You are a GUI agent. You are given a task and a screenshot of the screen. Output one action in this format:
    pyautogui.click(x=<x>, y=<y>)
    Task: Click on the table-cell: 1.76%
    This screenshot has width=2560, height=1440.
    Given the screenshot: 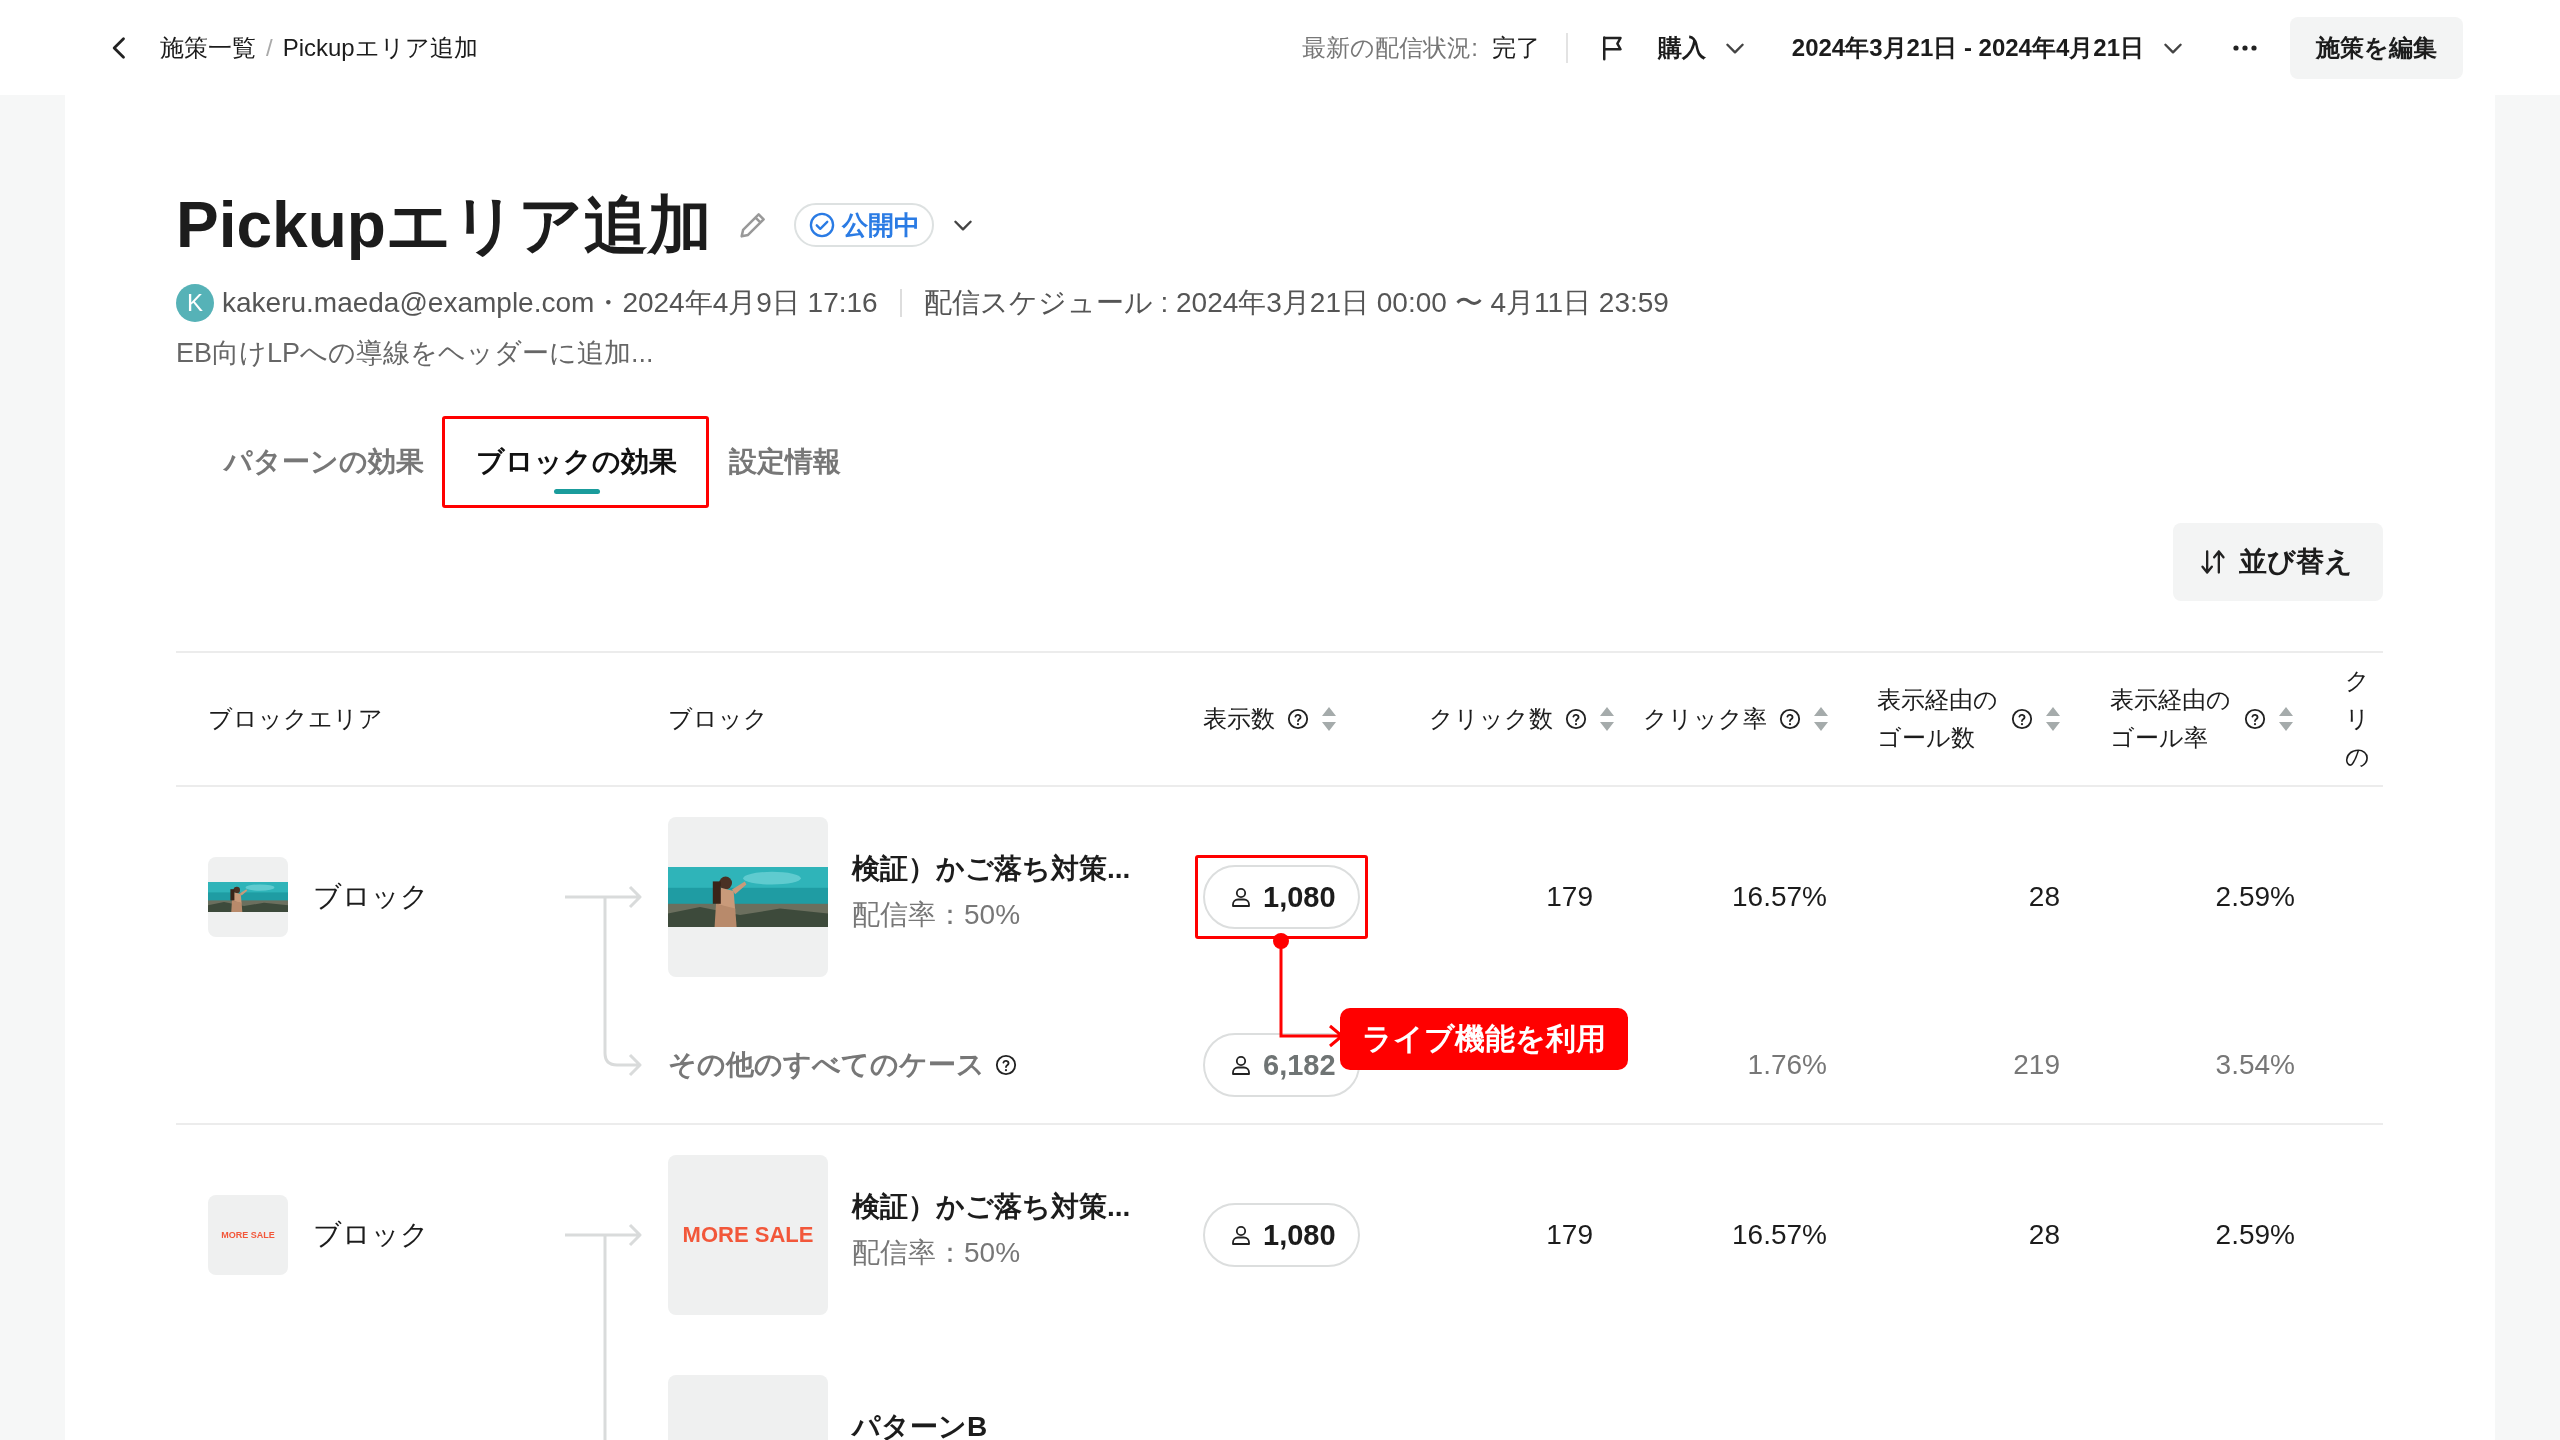 What is the action you would take?
    pyautogui.click(x=1787, y=1065)
    